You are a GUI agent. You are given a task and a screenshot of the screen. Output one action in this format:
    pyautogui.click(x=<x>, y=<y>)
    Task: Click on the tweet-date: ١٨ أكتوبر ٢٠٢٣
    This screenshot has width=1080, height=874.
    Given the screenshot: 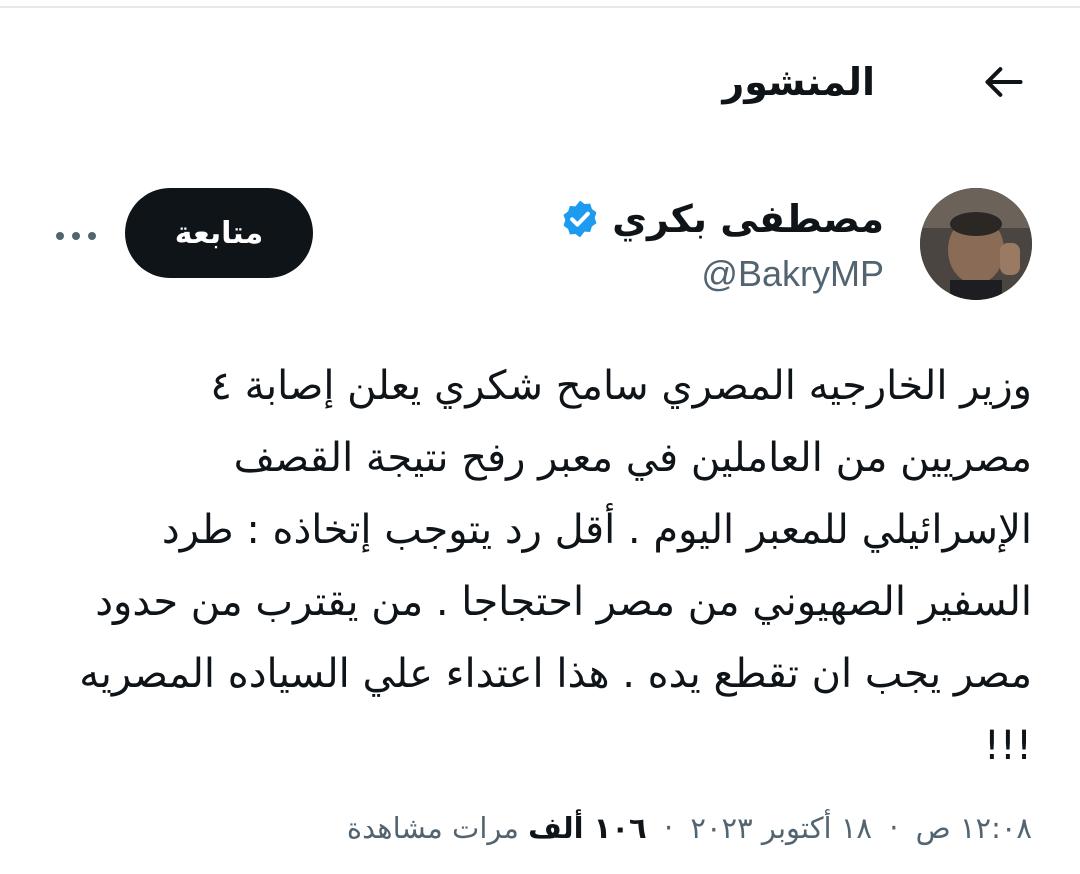 What is the action you would take?
    pyautogui.click(x=781, y=828)
    